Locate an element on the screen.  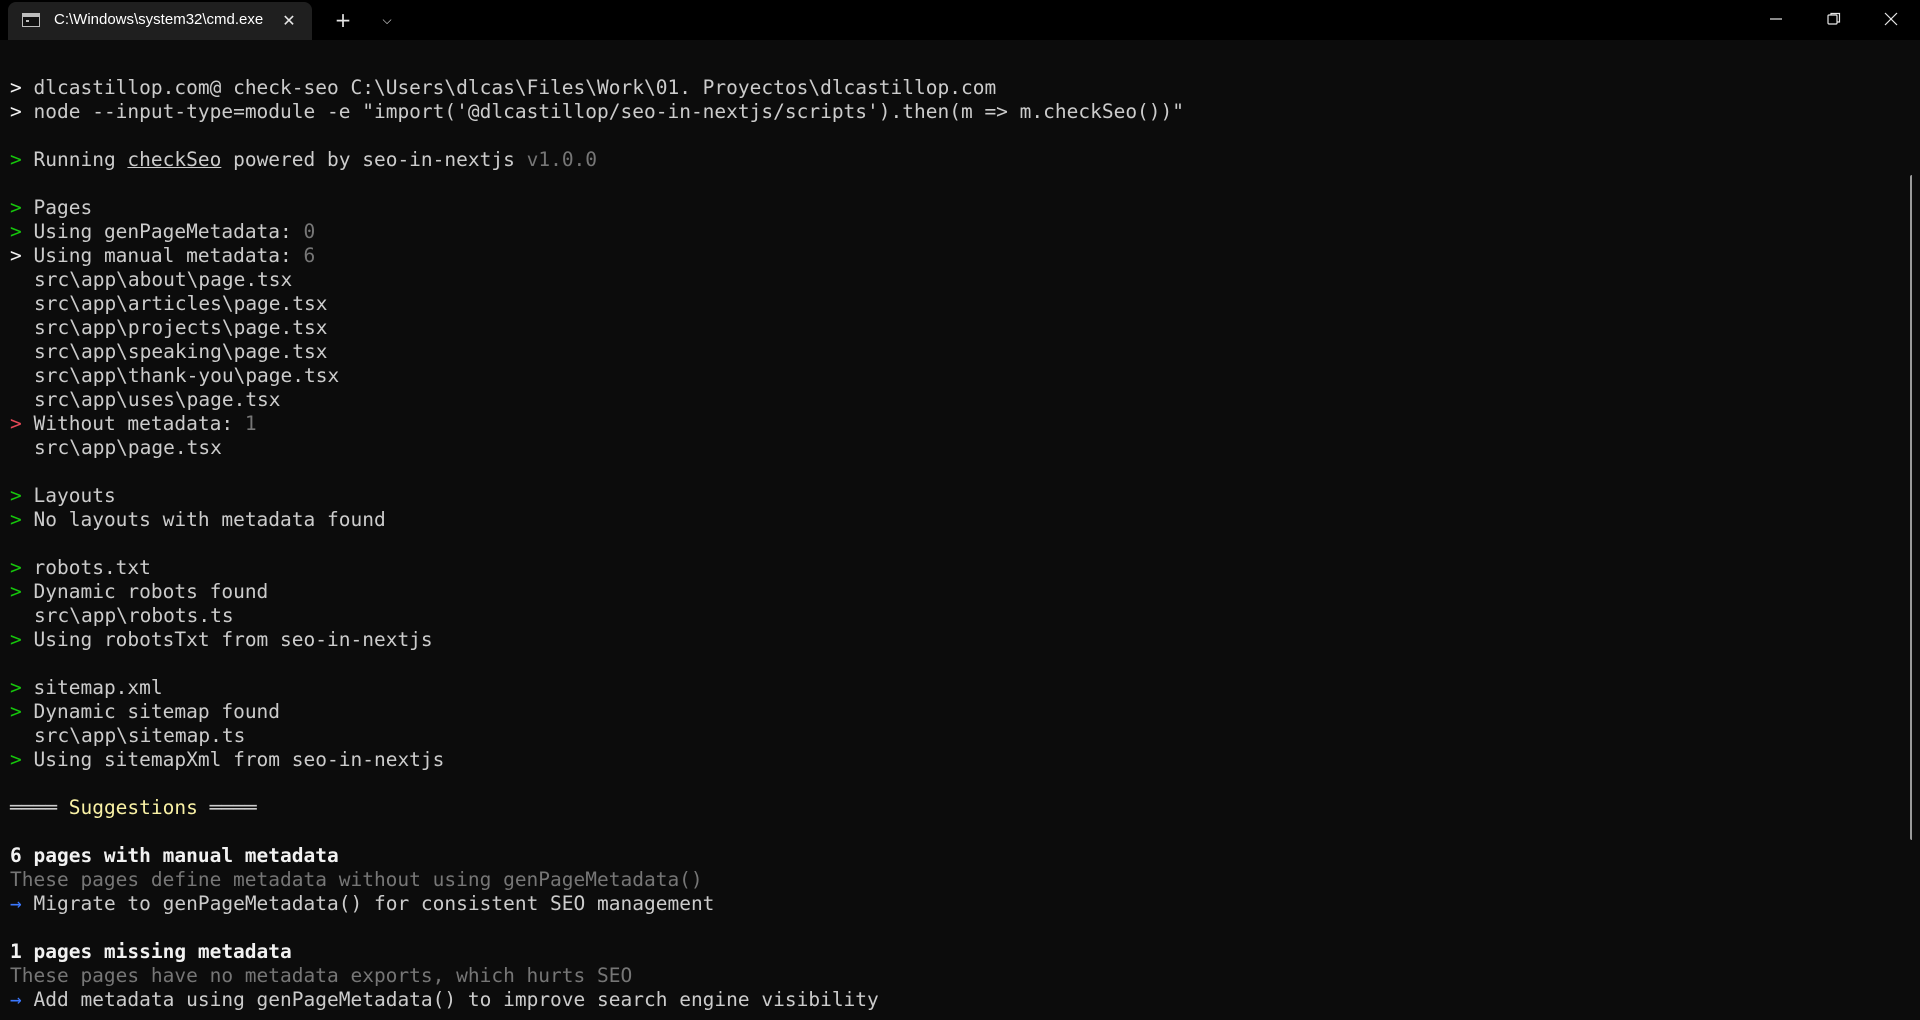
close-button is located at coordinates (1891, 19).